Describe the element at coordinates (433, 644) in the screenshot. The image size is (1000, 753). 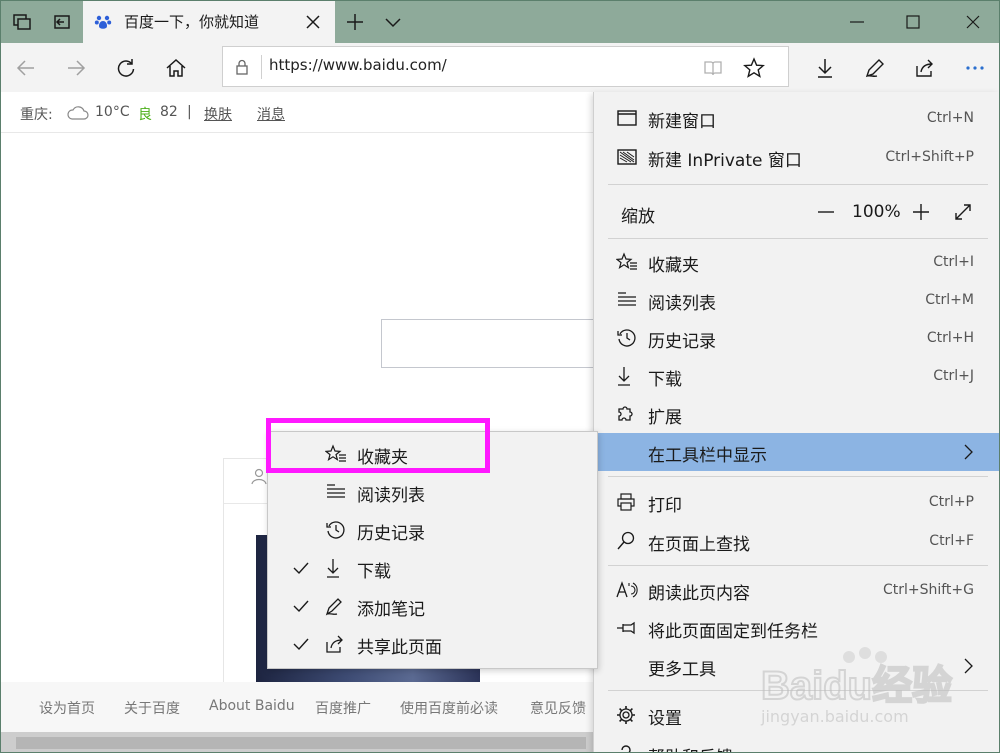
I see `submenu-item-share: 共享此页面` at that location.